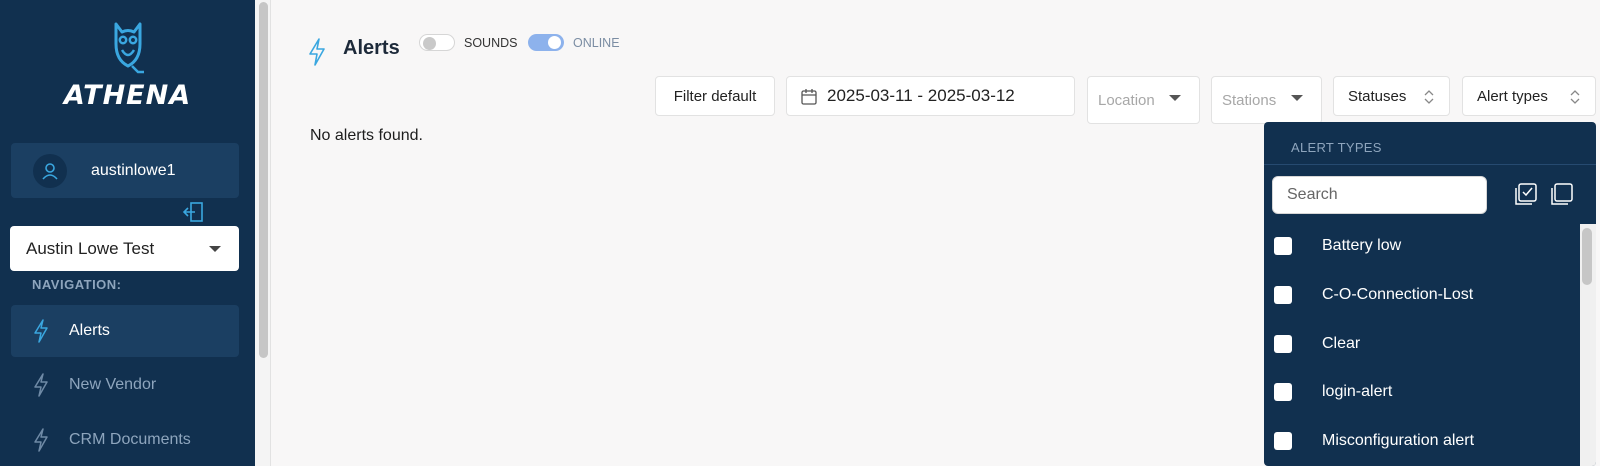 This screenshot has width=1600, height=466. I want to click on alert-type-option: Clear, so click(1421, 344).